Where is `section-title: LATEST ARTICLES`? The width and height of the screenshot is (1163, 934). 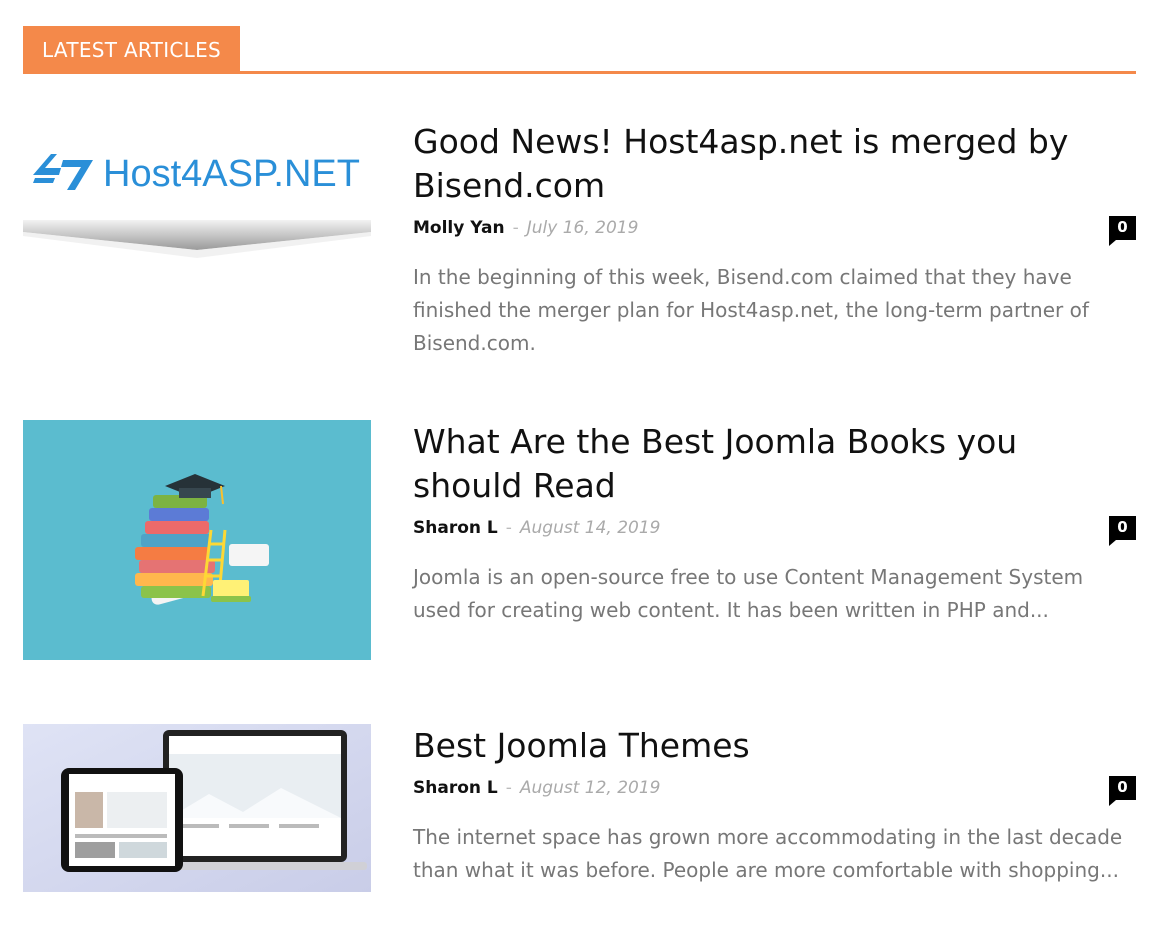 section-title: LATEST ARTICLES is located at coordinates (132, 48).